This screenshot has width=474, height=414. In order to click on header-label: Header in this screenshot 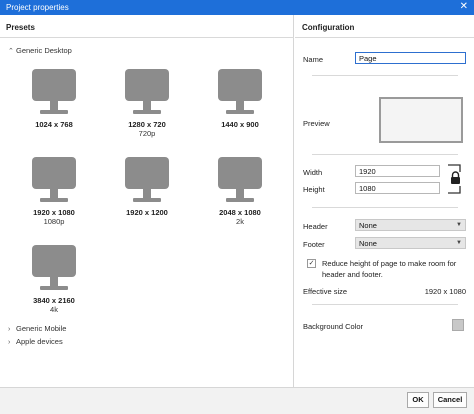, I will do `click(315, 226)`.